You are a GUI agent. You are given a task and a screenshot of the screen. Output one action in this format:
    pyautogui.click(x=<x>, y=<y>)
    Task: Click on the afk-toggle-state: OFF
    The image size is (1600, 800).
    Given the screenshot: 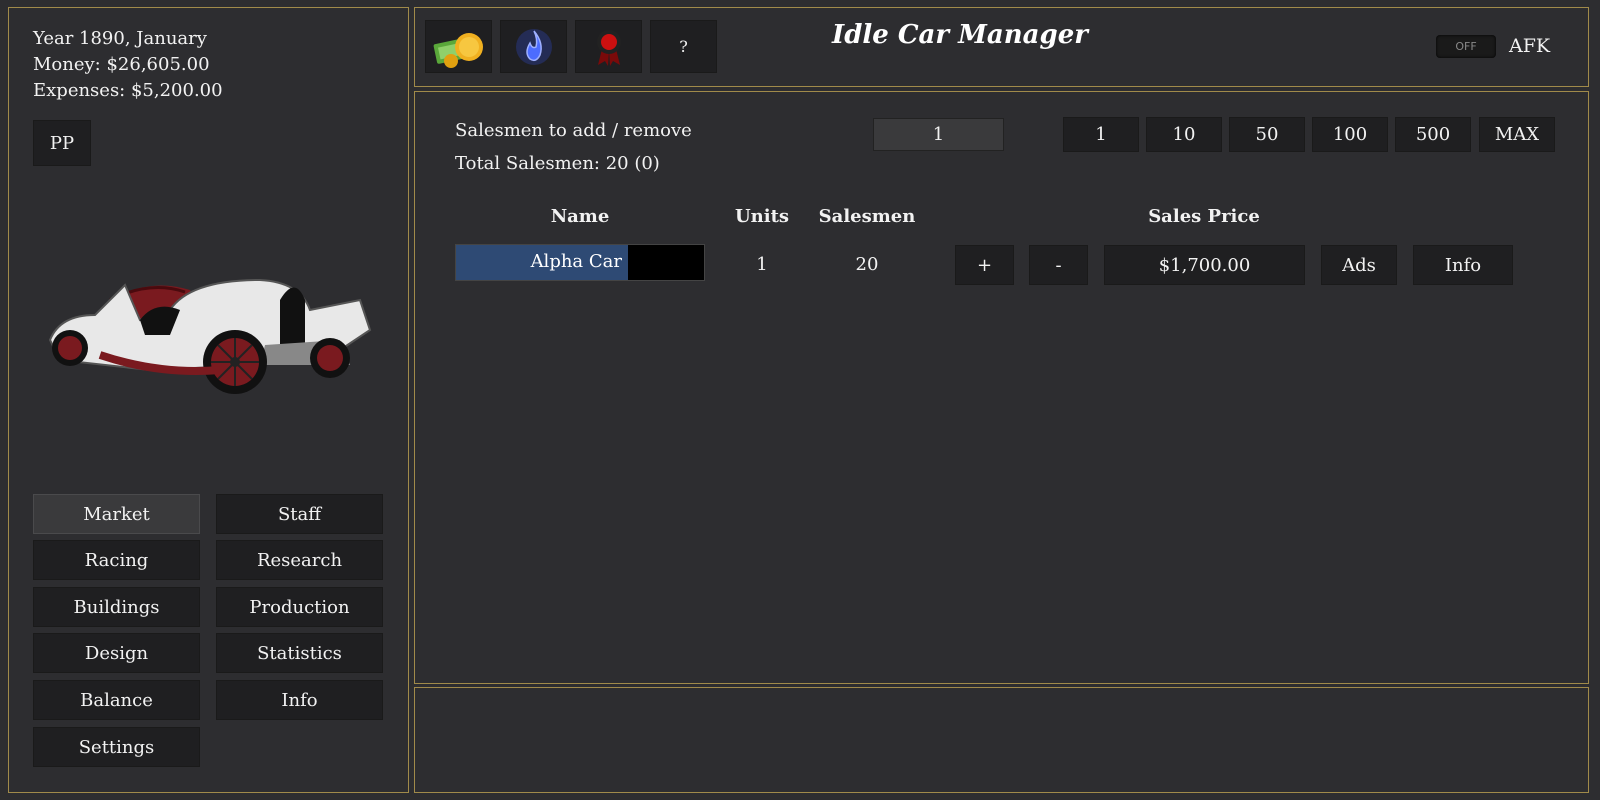 What is the action you would take?
    pyautogui.click(x=1466, y=46)
    